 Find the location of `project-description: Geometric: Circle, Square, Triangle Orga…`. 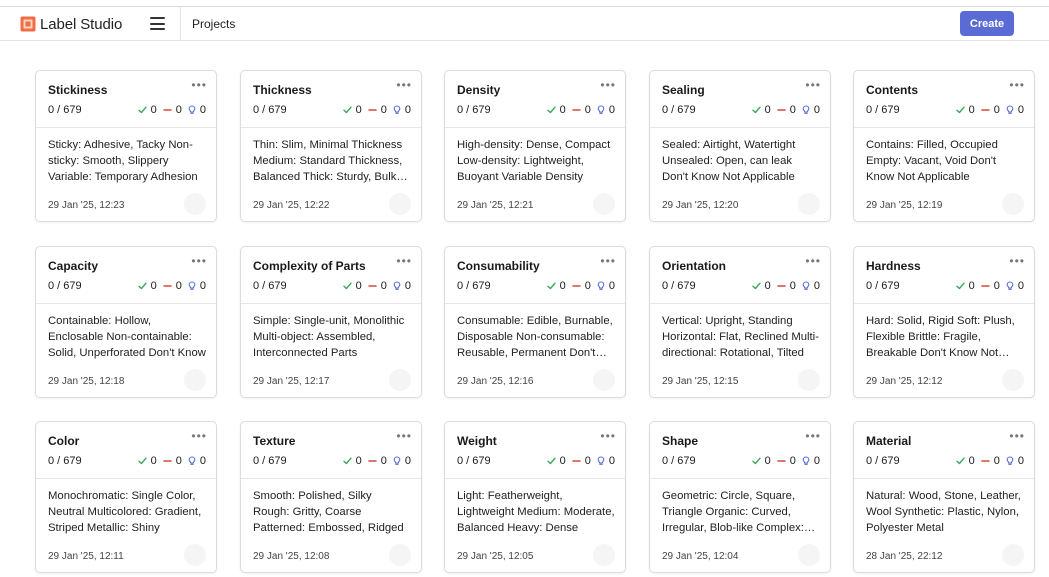

project-description: Geometric: Circle, Square, Triangle Orga… is located at coordinates (733, 512).